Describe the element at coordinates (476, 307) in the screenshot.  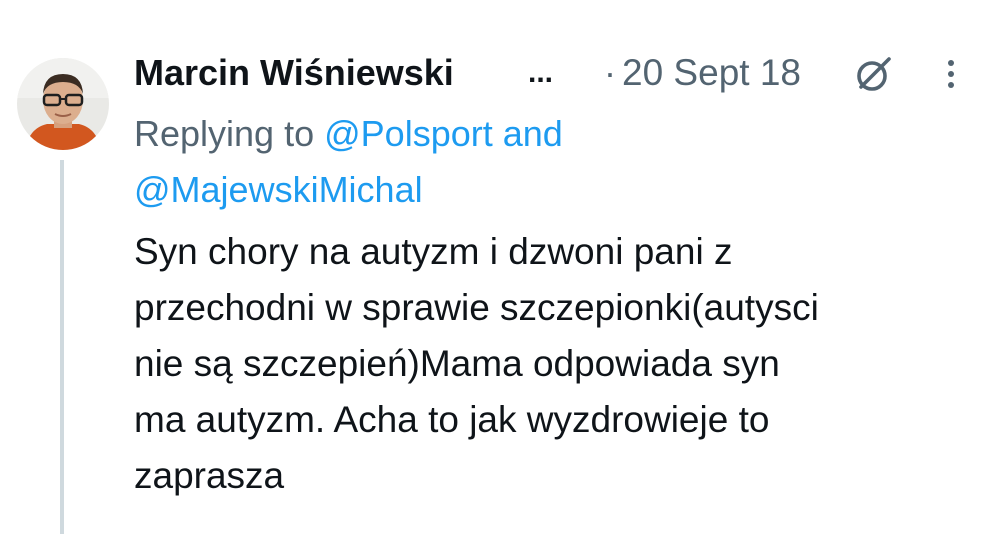
I see `tweet-text-line: przechodni w sprawie szczepionki(autysci` at that location.